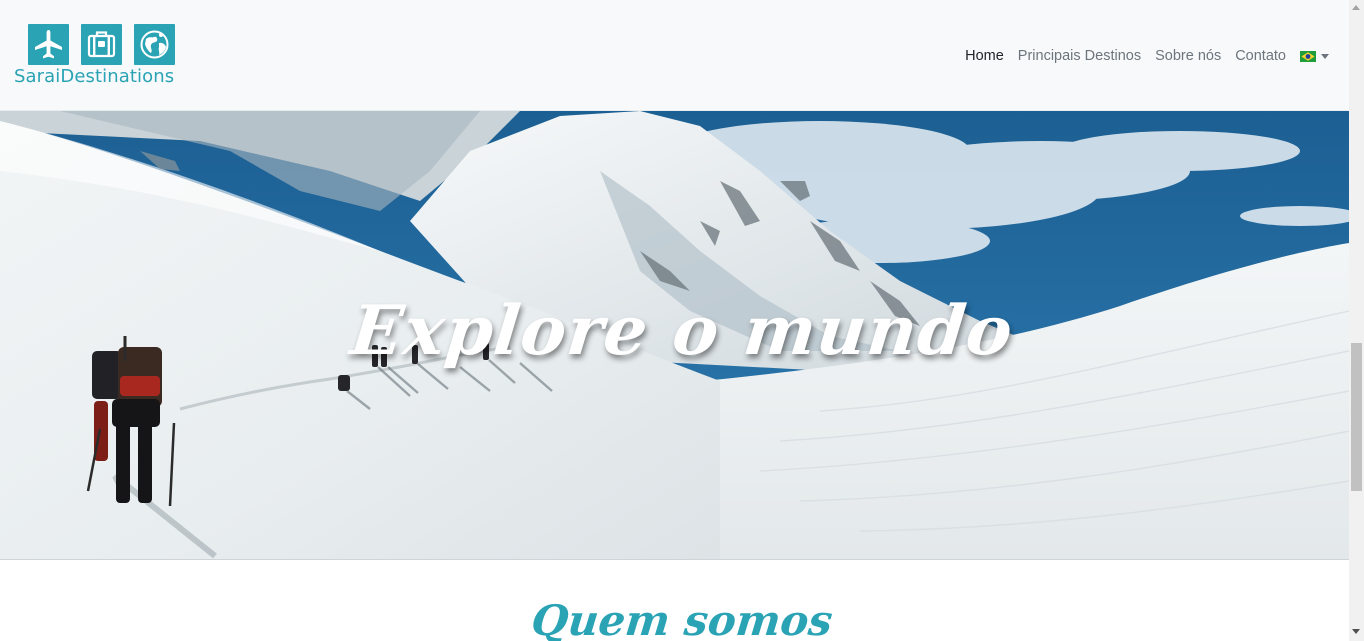 Image resolution: width=1364 pixels, height=641 pixels. Describe the element at coordinates (1308, 56) in the screenshot. I see `brazil-flag-icon` at that location.